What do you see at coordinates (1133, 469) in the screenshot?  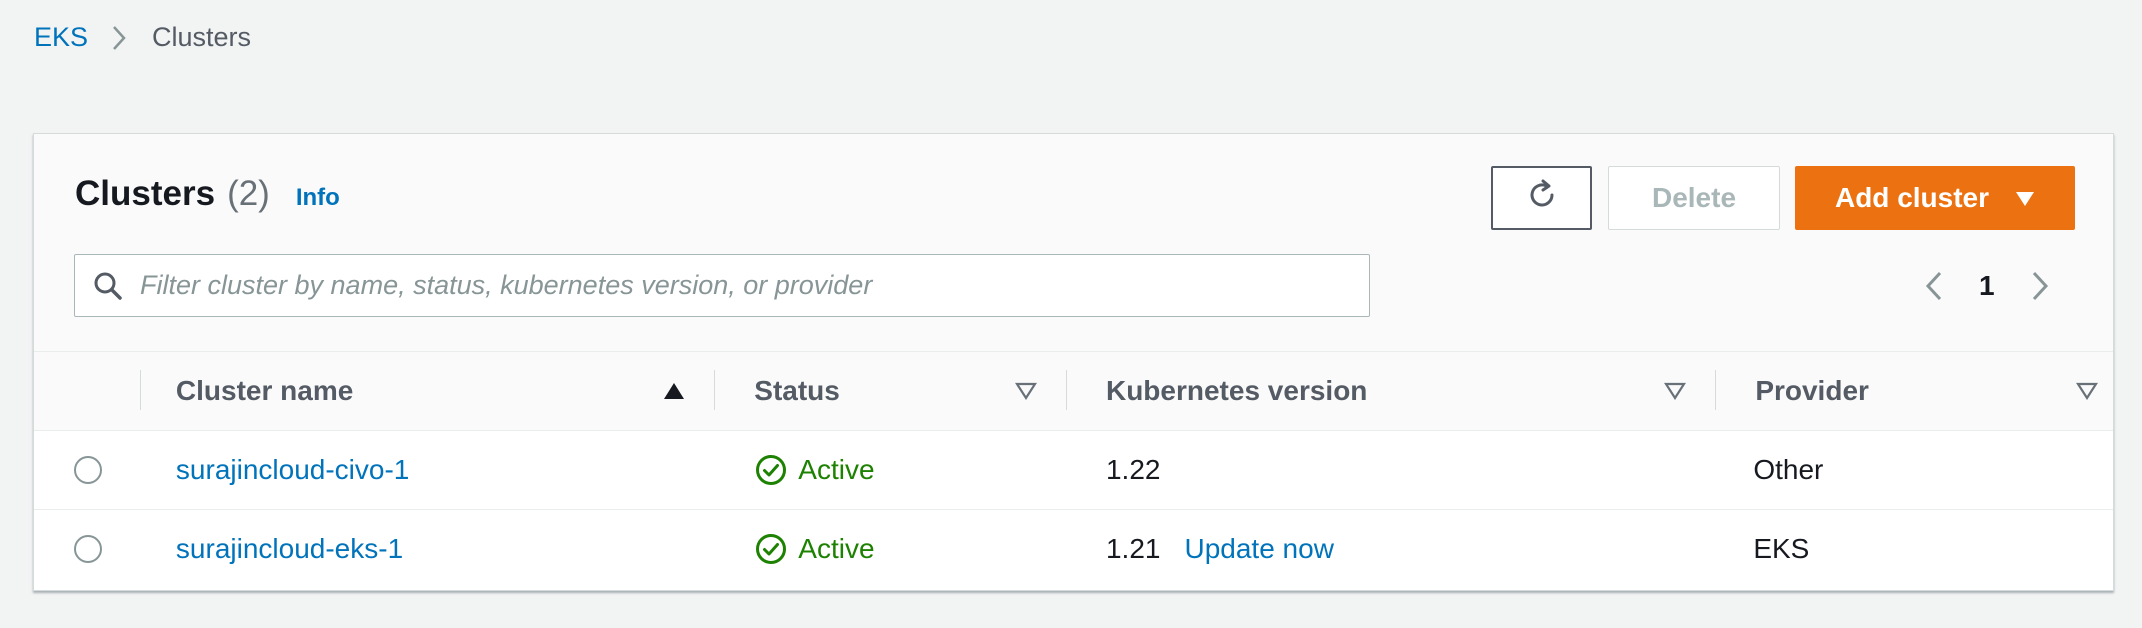 I see `version-value: 1.22` at bounding box center [1133, 469].